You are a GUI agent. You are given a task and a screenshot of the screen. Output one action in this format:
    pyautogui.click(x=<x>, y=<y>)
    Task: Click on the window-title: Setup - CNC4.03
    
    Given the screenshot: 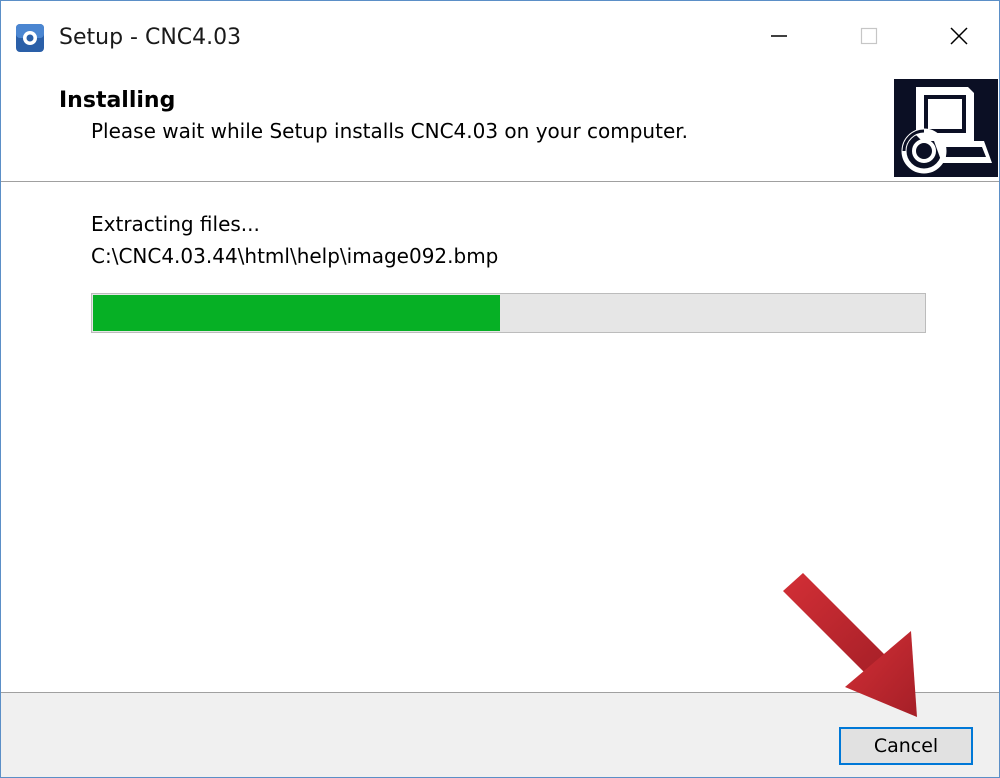 What is the action you would take?
    pyautogui.click(x=150, y=37)
    